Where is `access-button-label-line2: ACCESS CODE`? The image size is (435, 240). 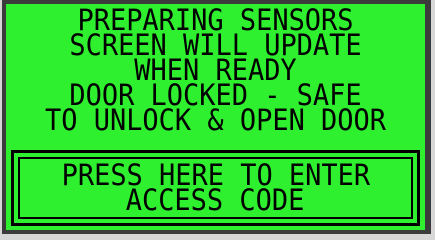
access-button-label-line2: ACCESS CODE is located at coordinates (215, 200).